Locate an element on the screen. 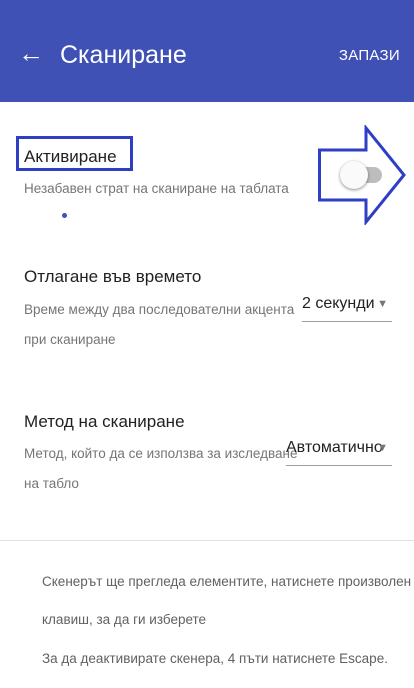 This screenshot has height=688, width=414. app-bar: ← Сканиране ЗАПАЗИ is located at coordinates (207, 51).